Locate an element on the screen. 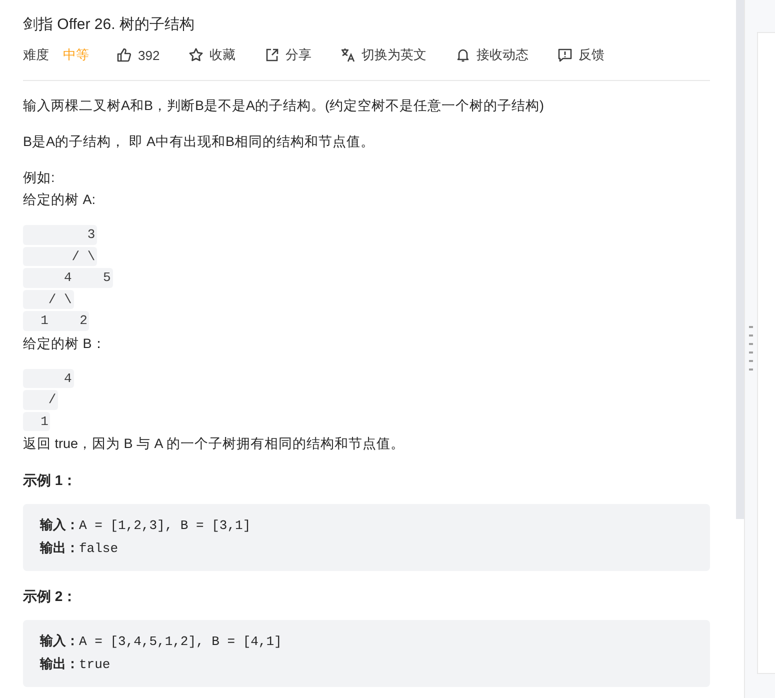  example-heading: 示例 1： is located at coordinates (50, 480).